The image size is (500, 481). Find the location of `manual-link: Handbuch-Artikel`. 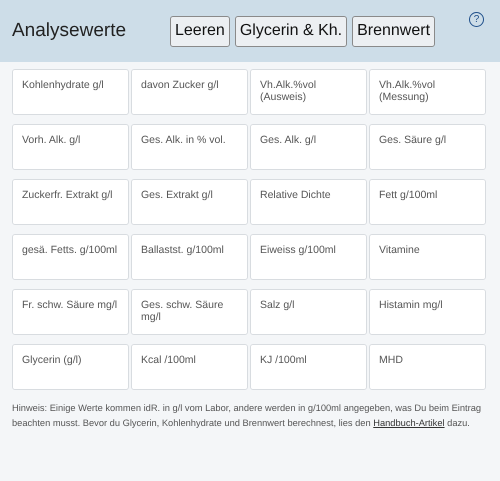

manual-link: Handbuch-Artikel is located at coordinates (409, 423).